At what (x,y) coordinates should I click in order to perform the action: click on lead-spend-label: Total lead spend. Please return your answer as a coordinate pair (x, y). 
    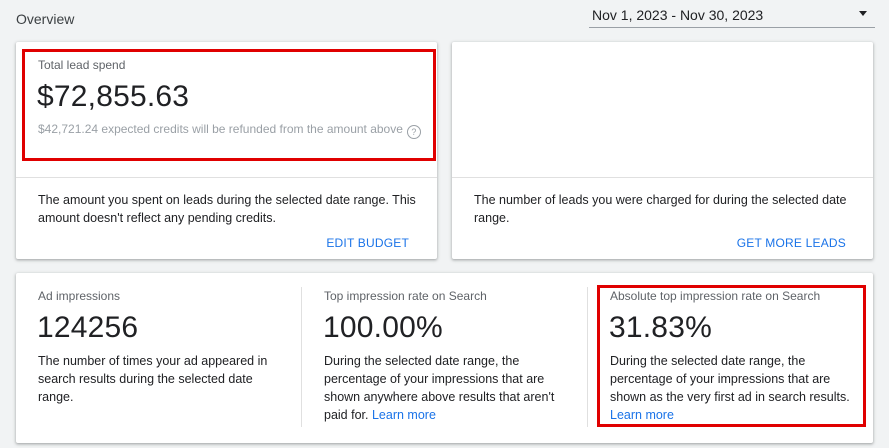
    Looking at the image, I should click on (82, 65).